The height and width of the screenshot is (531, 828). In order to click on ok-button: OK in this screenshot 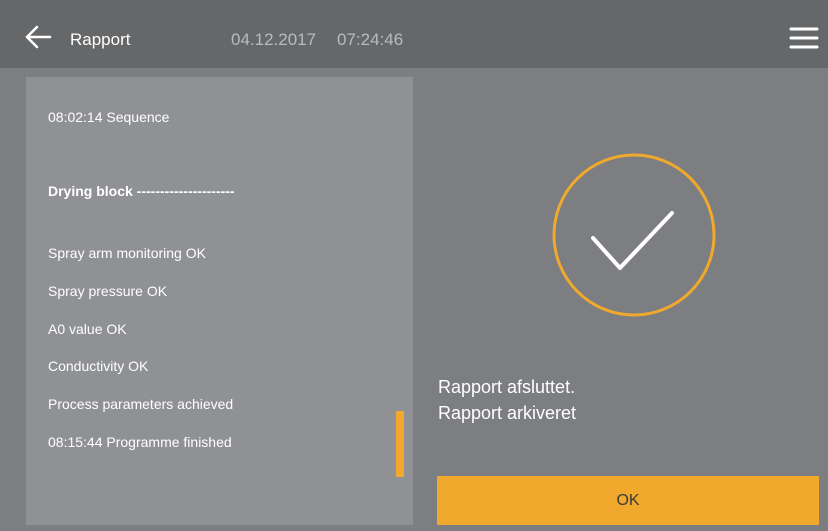, I will do `click(628, 500)`.